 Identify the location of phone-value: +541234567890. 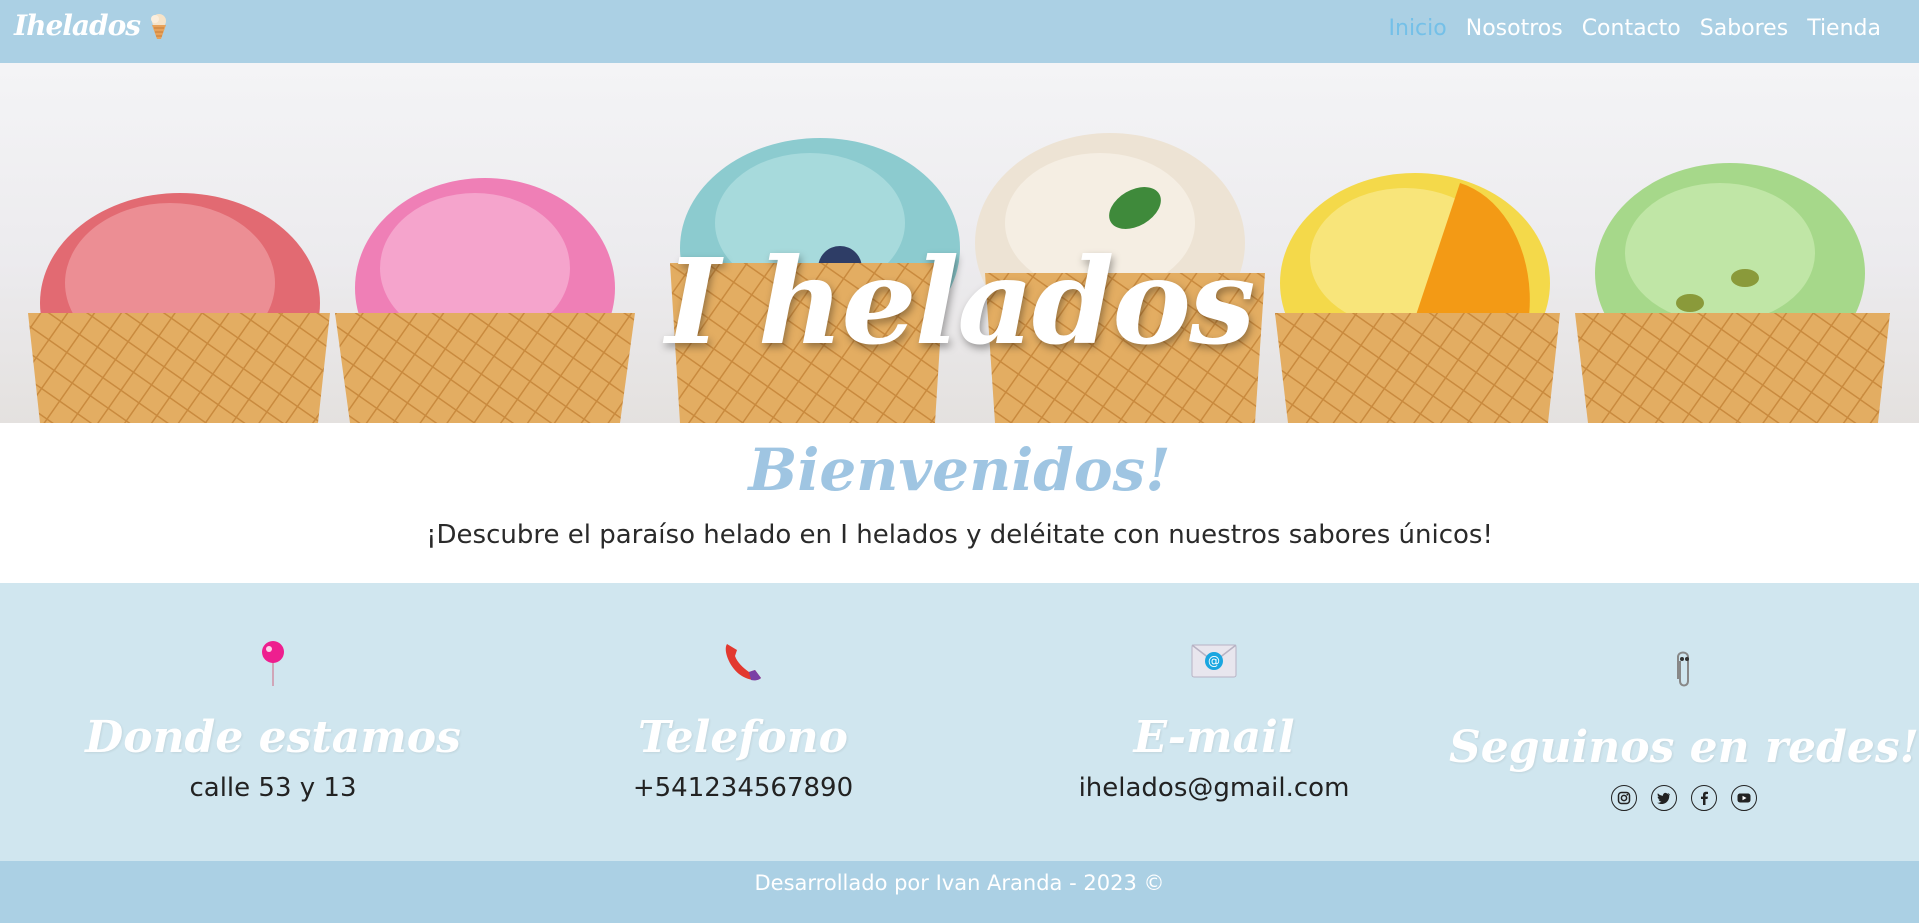
(743, 788).